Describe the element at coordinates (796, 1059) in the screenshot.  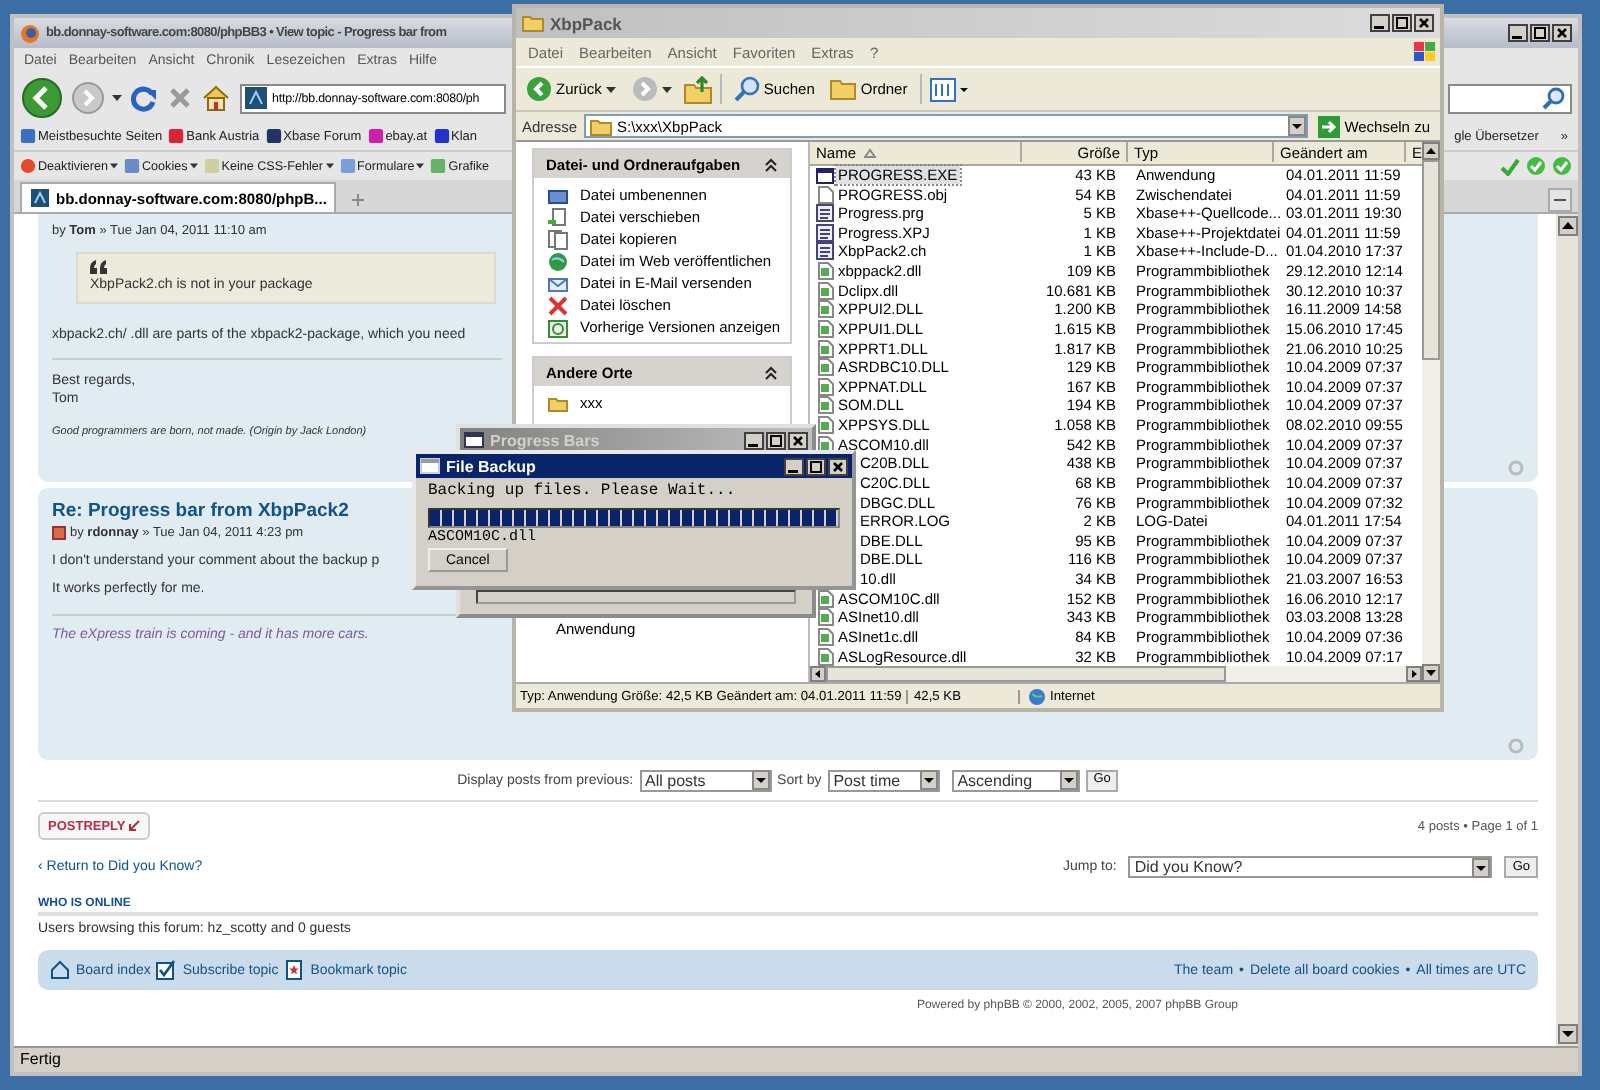
I see `status-bar: Fertig` at that location.